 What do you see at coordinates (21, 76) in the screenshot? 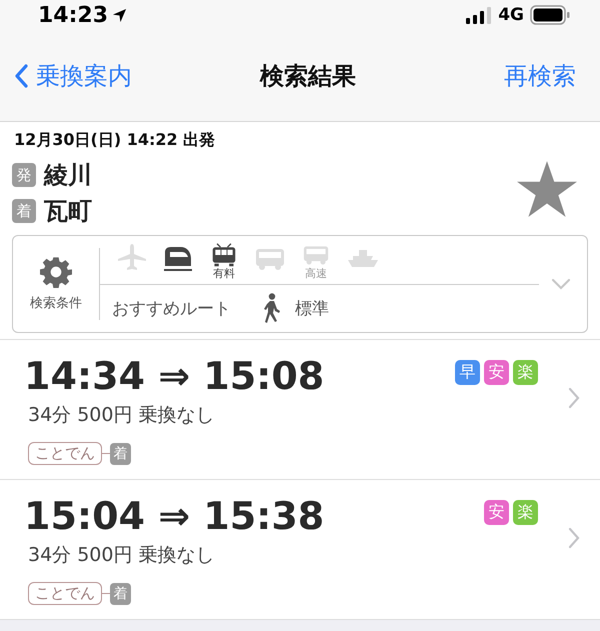
I see `back-chevron-icon` at bounding box center [21, 76].